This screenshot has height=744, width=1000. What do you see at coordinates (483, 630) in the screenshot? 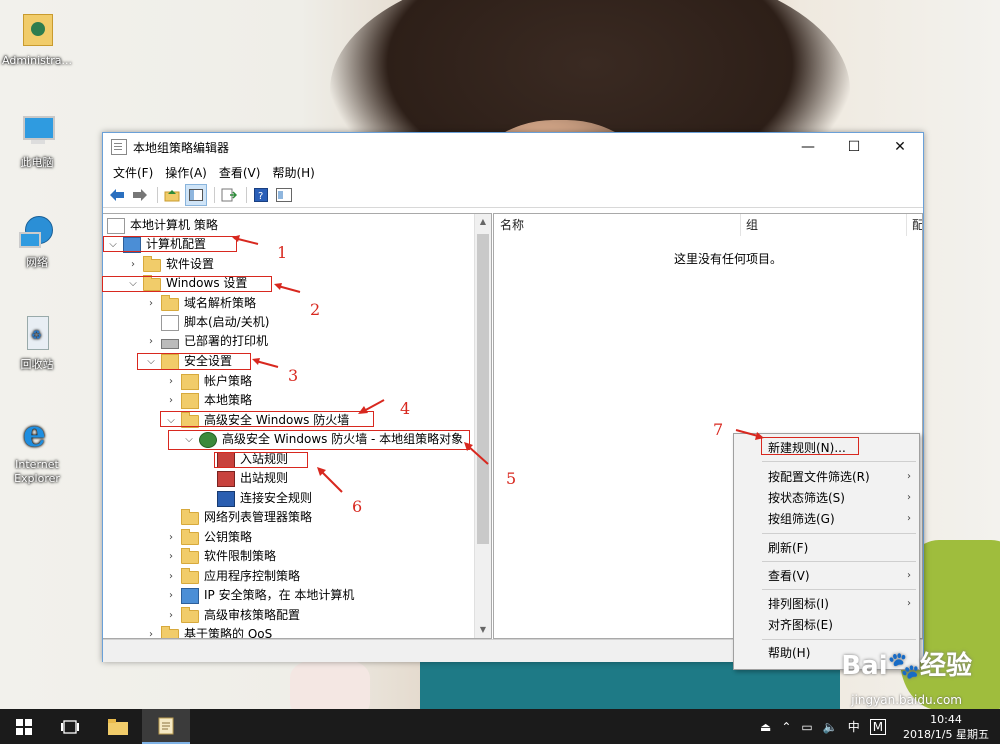
I see `scroll-down-icon: ▼` at bounding box center [483, 630].